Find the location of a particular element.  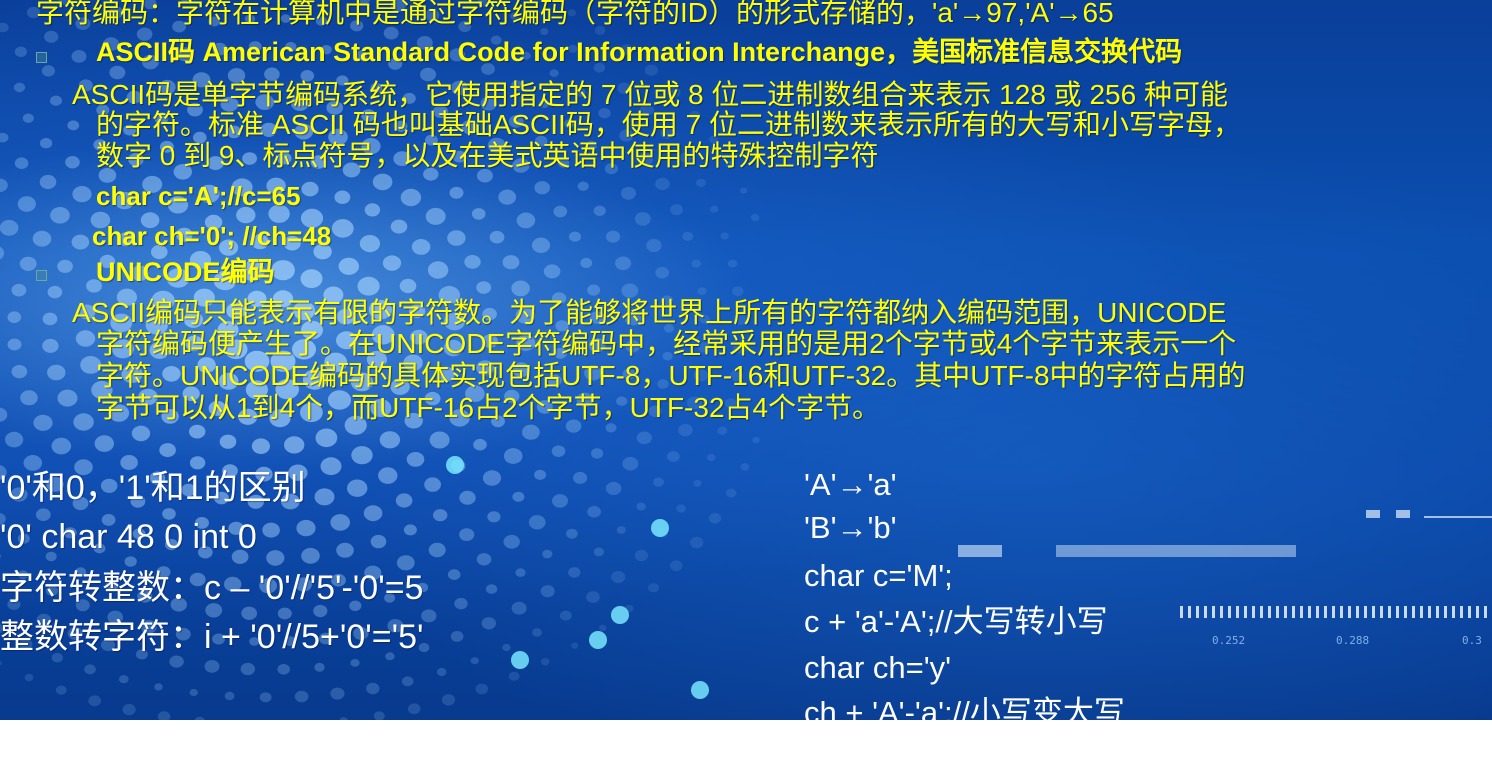

code-line: char c='A';//c=65 is located at coordinates (198, 196).